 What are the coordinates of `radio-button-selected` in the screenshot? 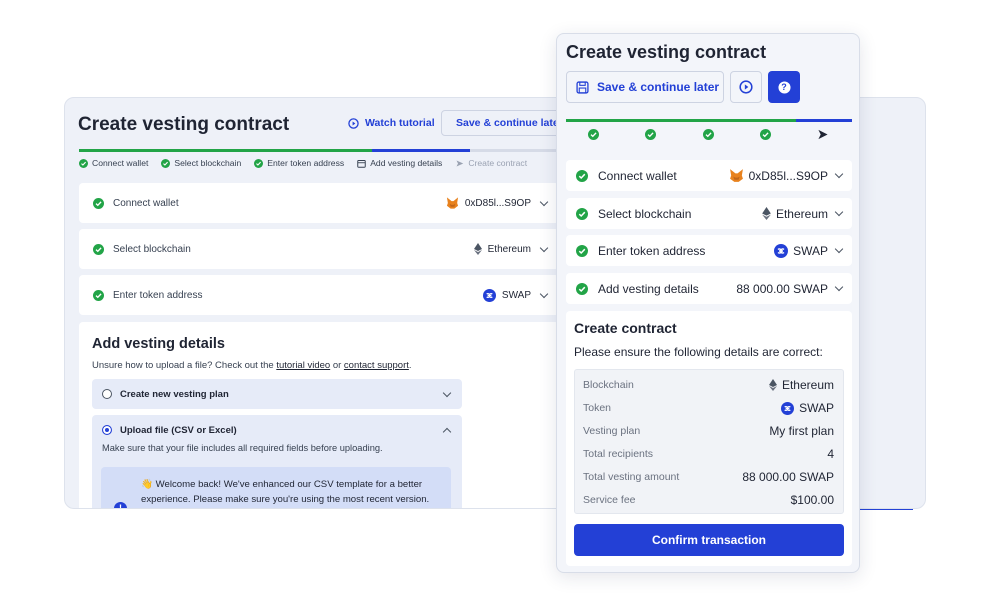 It's located at (107, 430).